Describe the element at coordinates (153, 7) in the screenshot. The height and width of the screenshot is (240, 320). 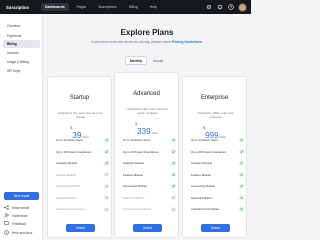
I see `tab-help: Help` at that location.